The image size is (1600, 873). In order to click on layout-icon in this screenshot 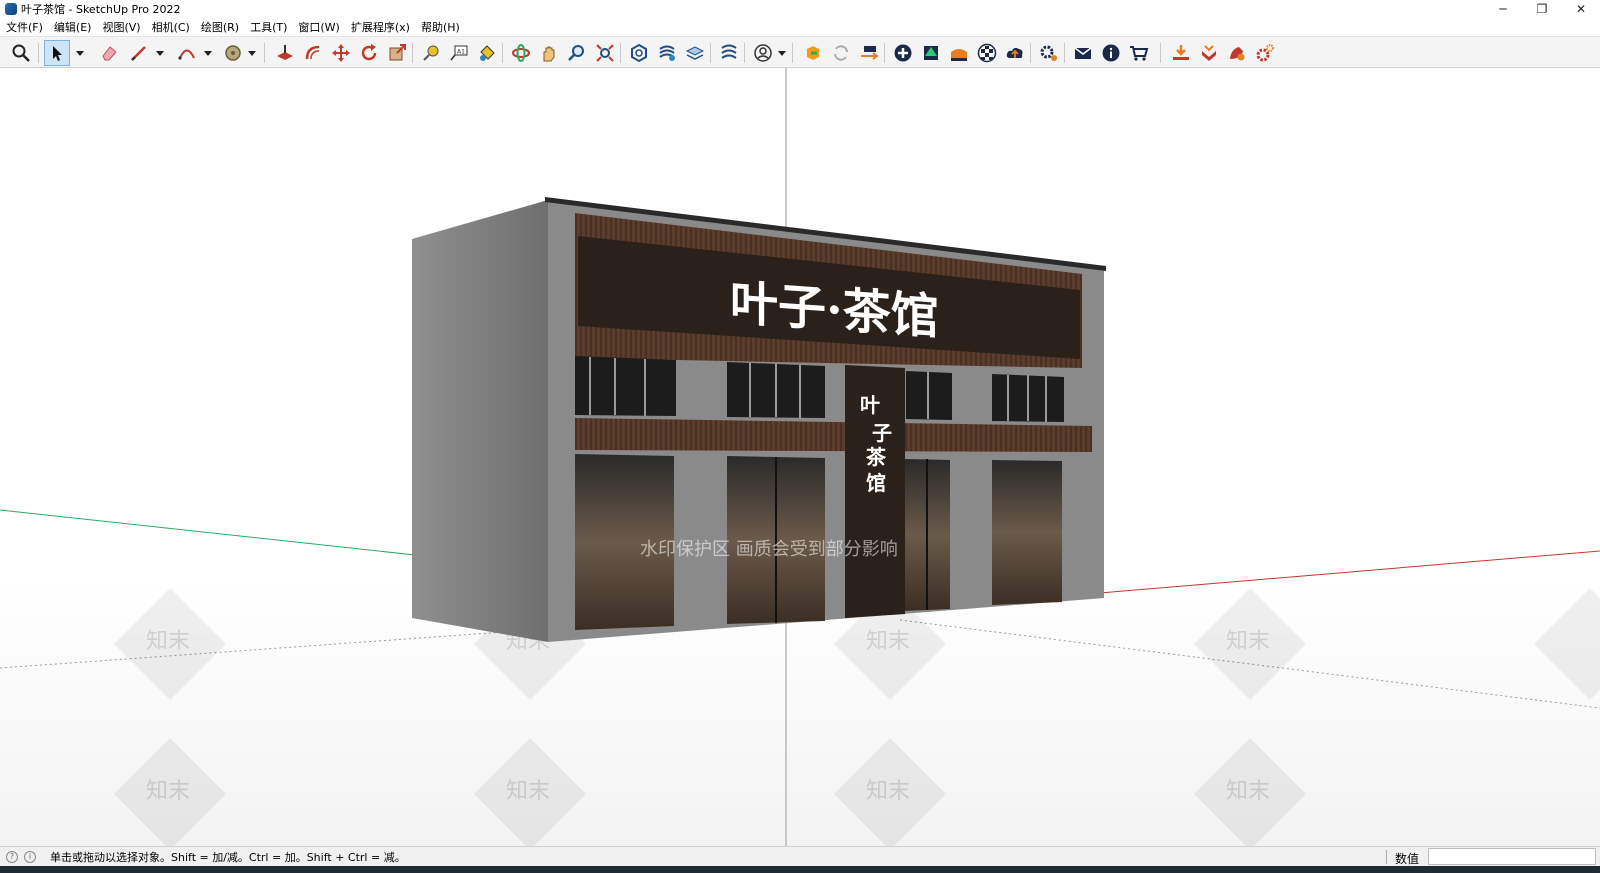, I will do `click(695, 53)`.